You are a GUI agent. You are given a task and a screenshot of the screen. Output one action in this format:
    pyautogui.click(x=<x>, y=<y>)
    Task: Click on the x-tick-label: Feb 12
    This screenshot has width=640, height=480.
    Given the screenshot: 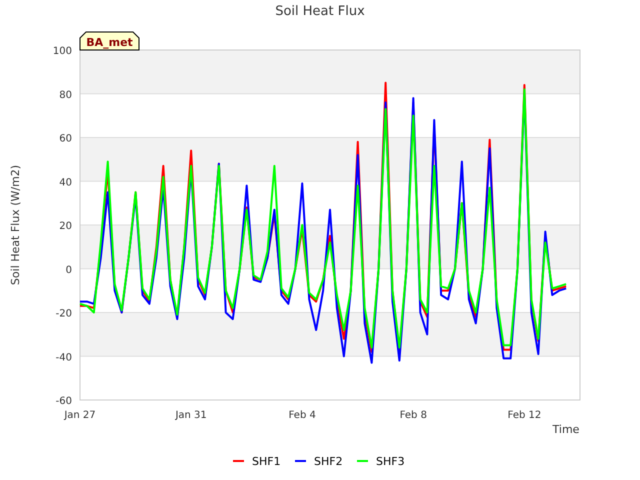 What is the action you would take?
    pyautogui.click(x=525, y=415)
    